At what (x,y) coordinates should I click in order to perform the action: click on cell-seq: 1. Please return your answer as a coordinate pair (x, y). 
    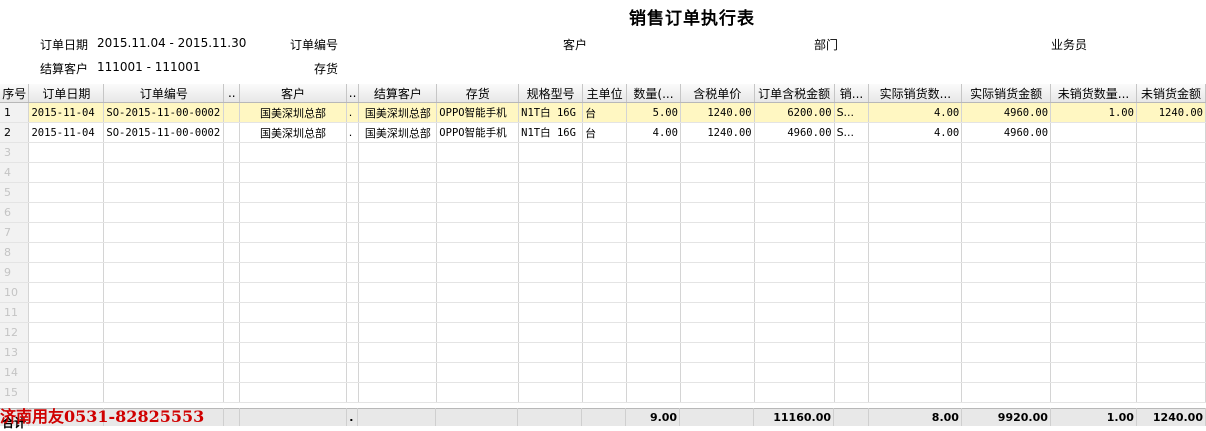
    Looking at the image, I should click on (15, 112).